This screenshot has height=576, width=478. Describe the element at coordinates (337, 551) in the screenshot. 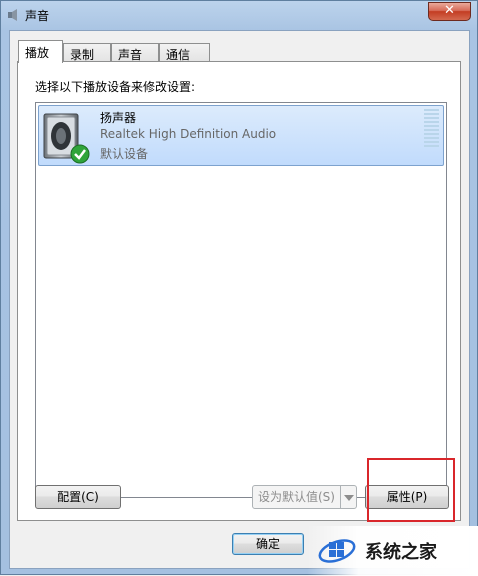

I see `watermark-logo-icon` at that location.